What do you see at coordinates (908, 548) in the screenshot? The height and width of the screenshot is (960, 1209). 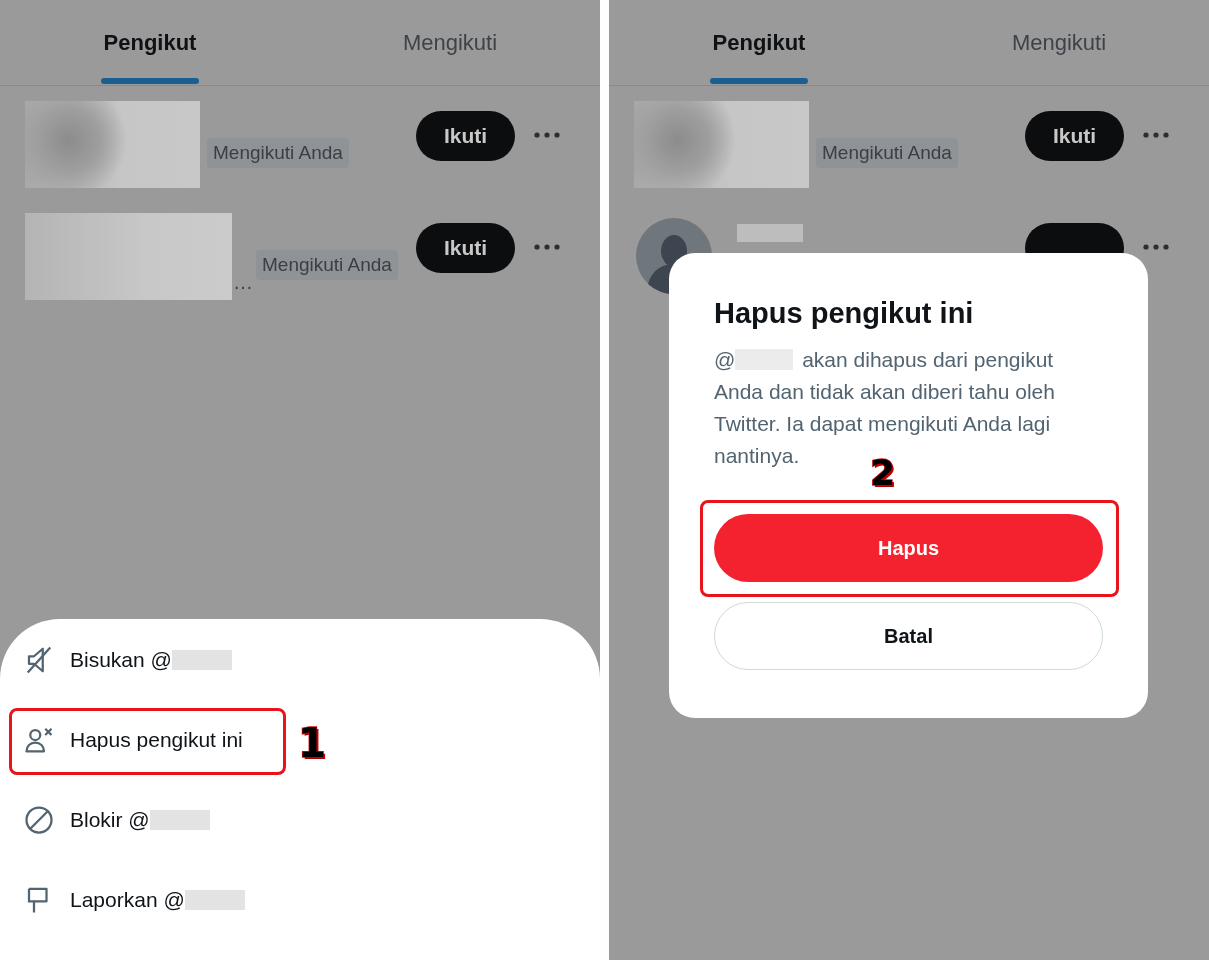 I see `remove-button: Hapus` at bounding box center [908, 548].